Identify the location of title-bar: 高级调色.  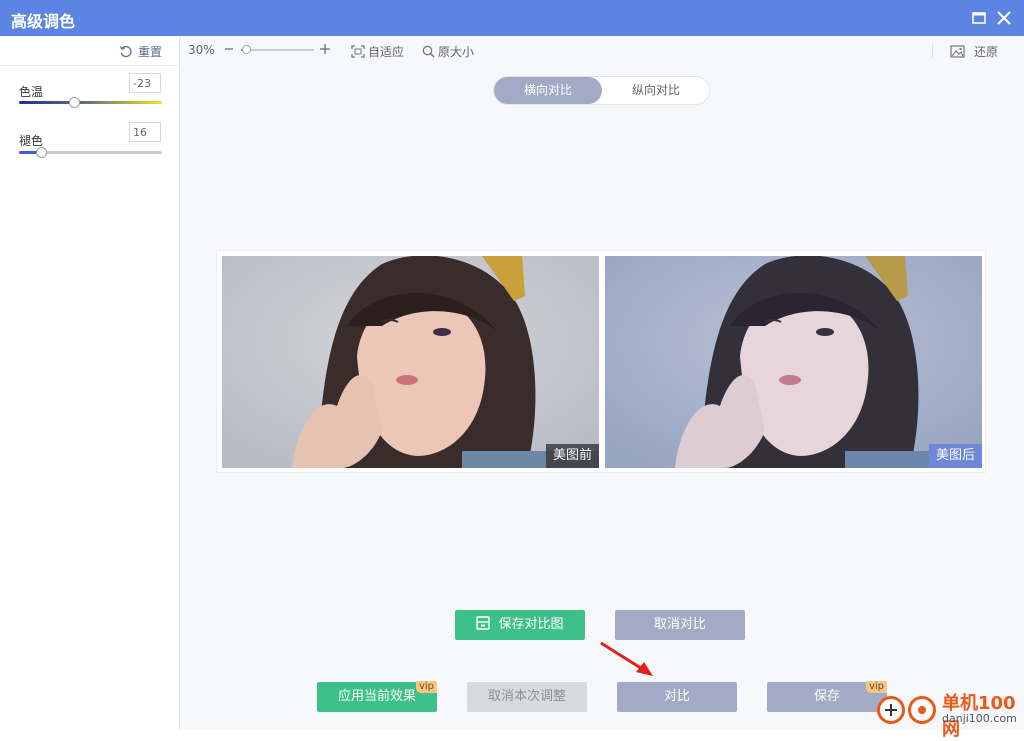
(512, 18).